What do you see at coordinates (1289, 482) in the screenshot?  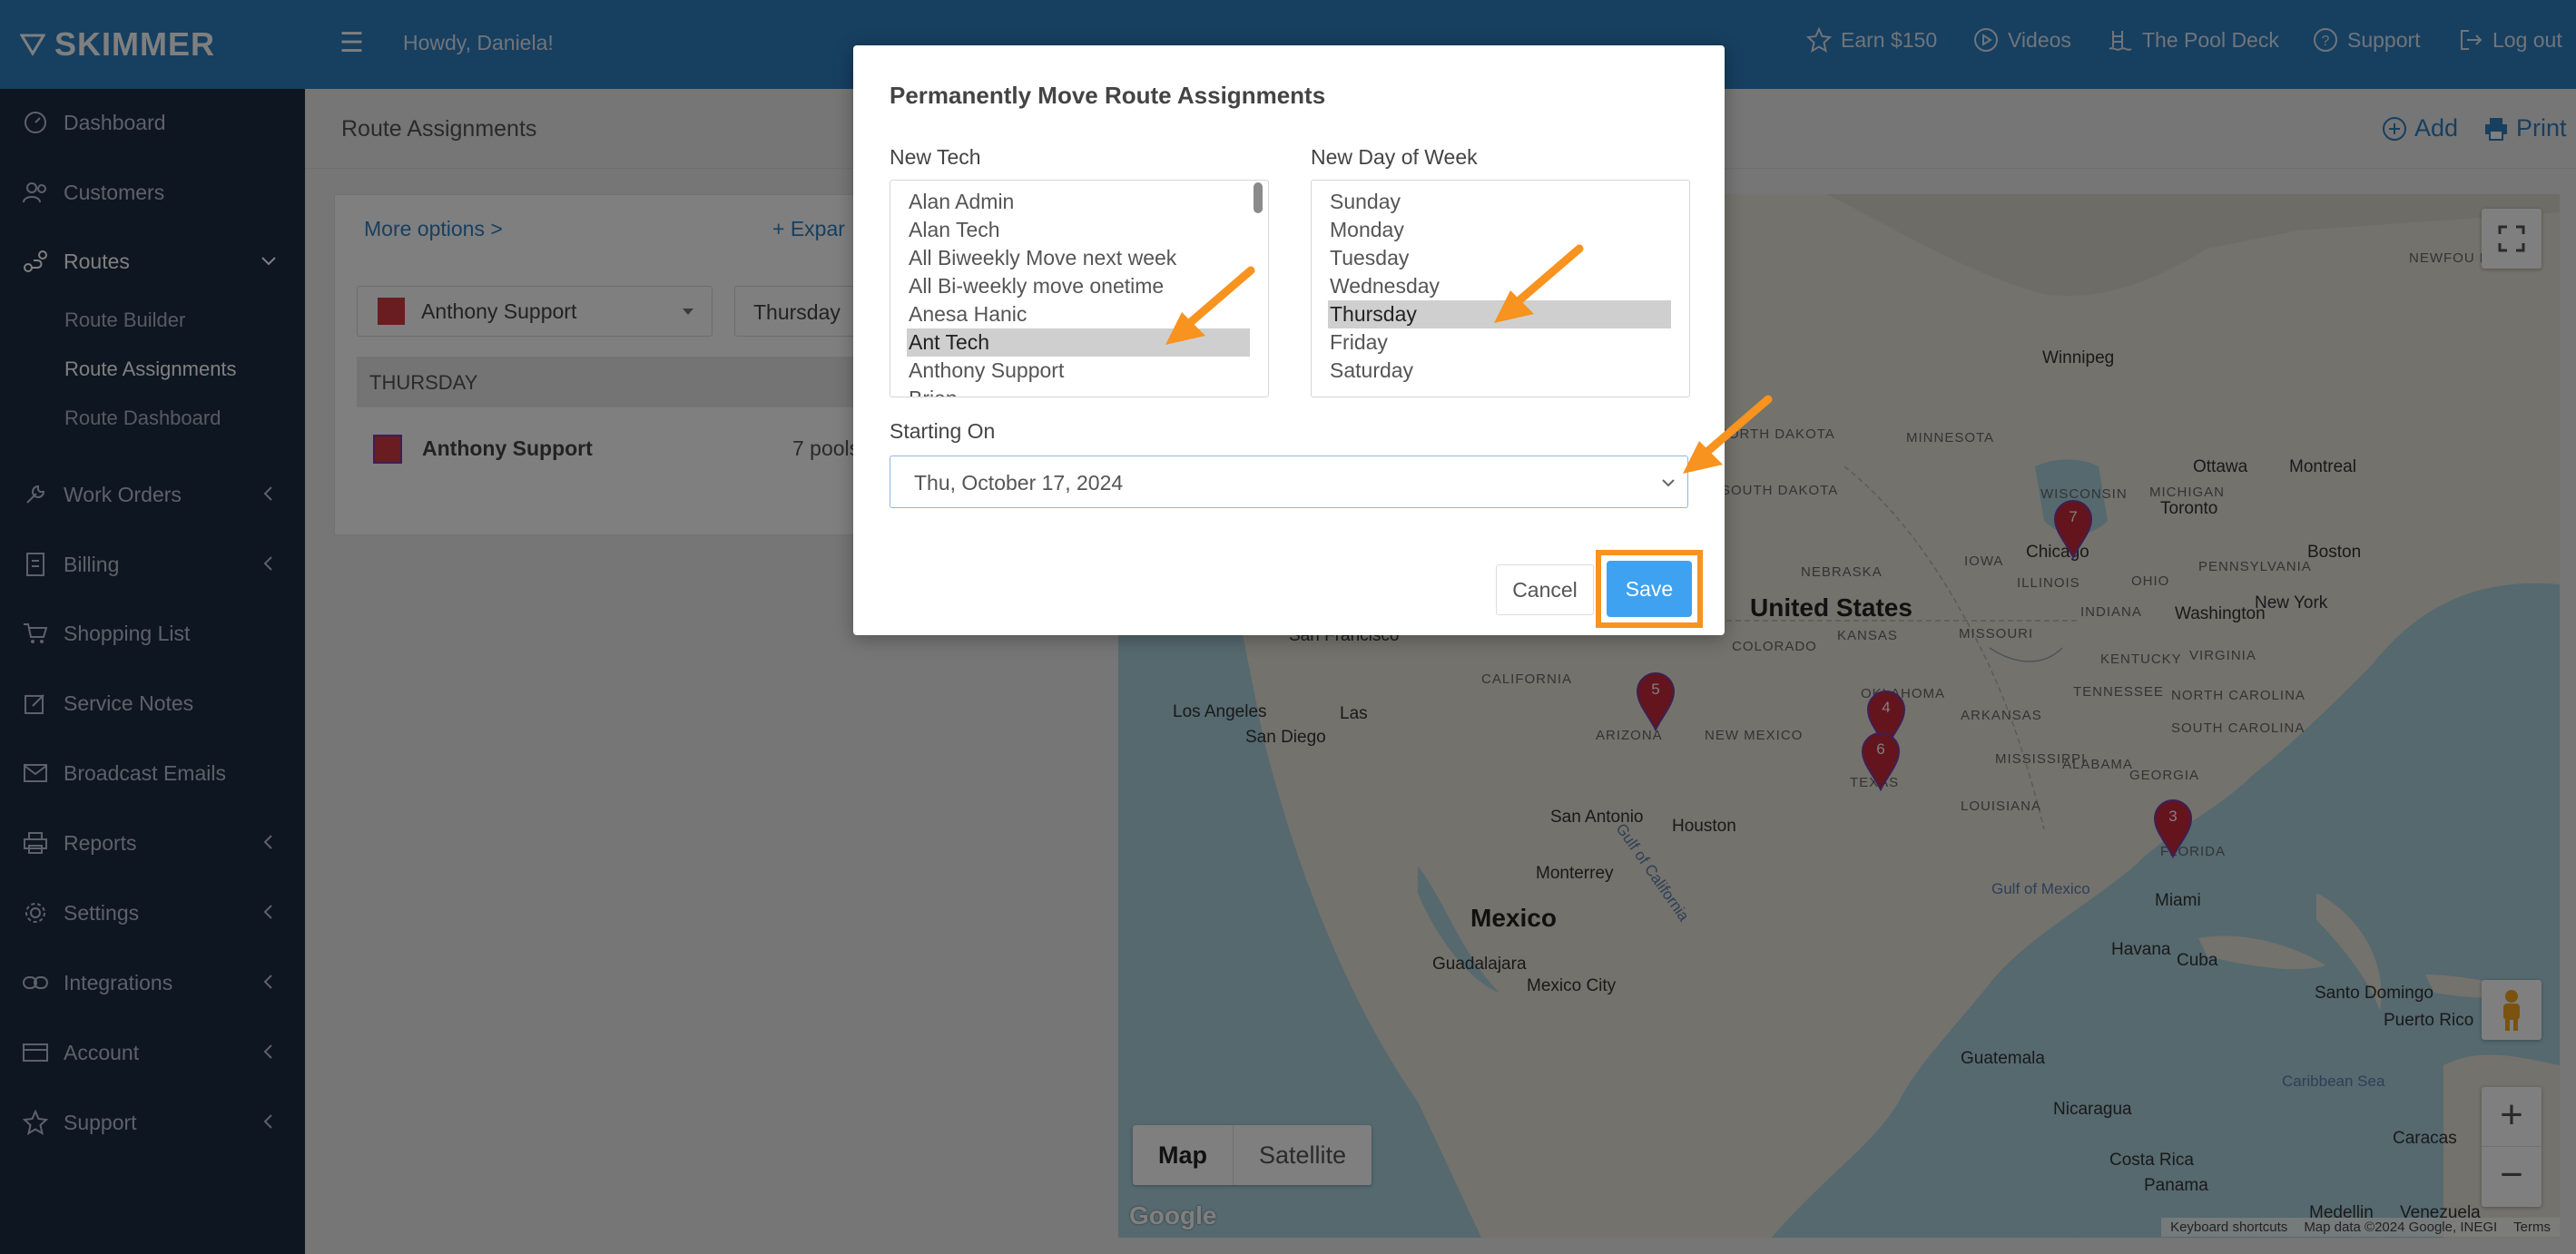 I see `starting-on-date-picker: Thu, October 17, 2024` at bounding box center [1289, 482].